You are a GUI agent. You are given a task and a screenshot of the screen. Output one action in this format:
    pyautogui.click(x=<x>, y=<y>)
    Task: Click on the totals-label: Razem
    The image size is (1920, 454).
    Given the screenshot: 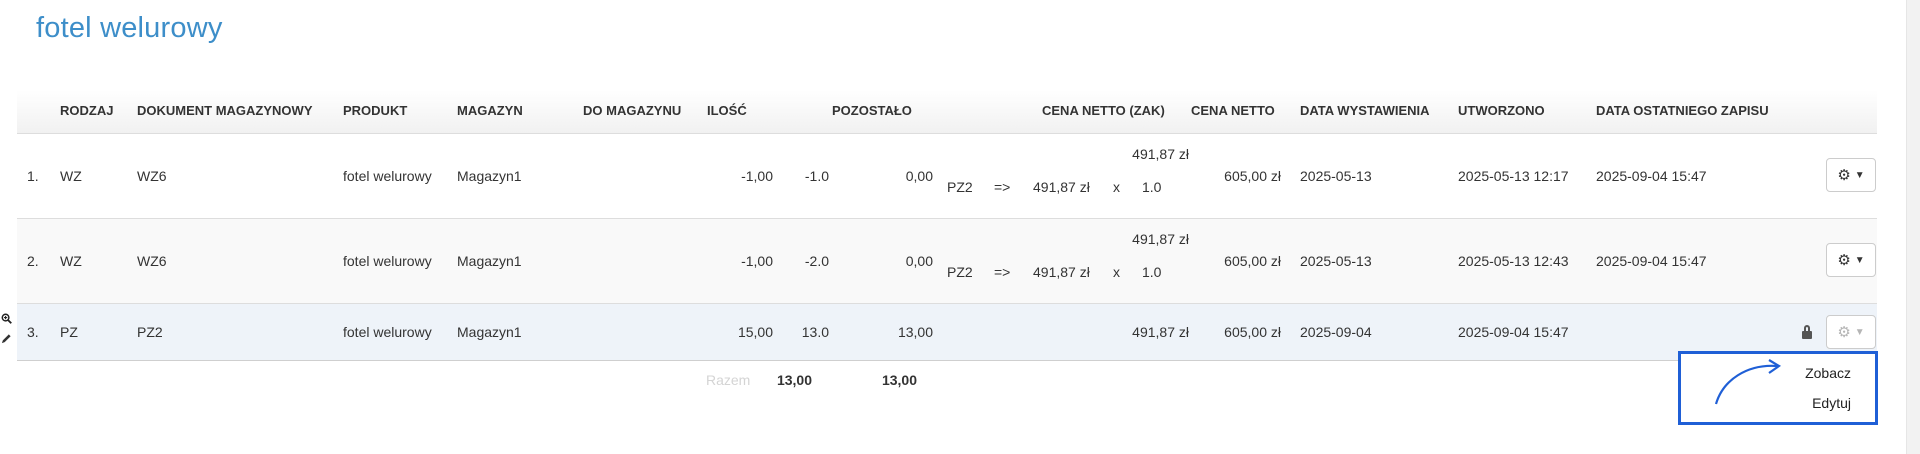 What is the action you would take?
    pyautogui.click(x=728, y=380)
    